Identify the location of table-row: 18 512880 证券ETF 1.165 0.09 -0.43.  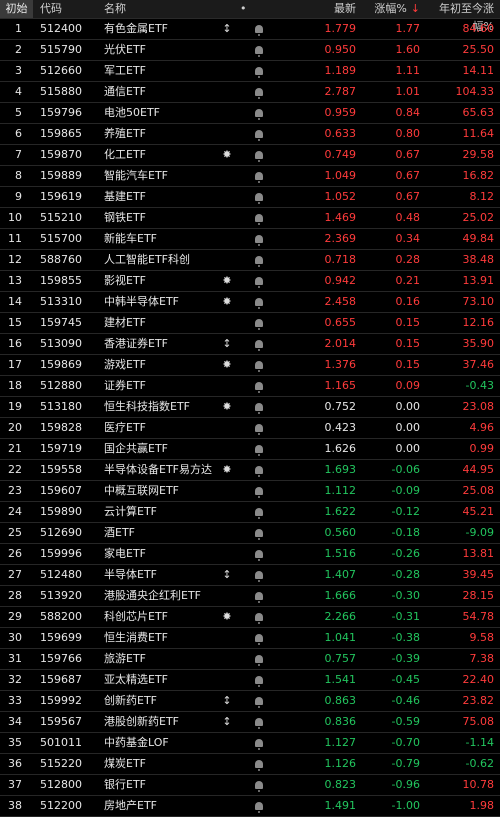
(250, 386).